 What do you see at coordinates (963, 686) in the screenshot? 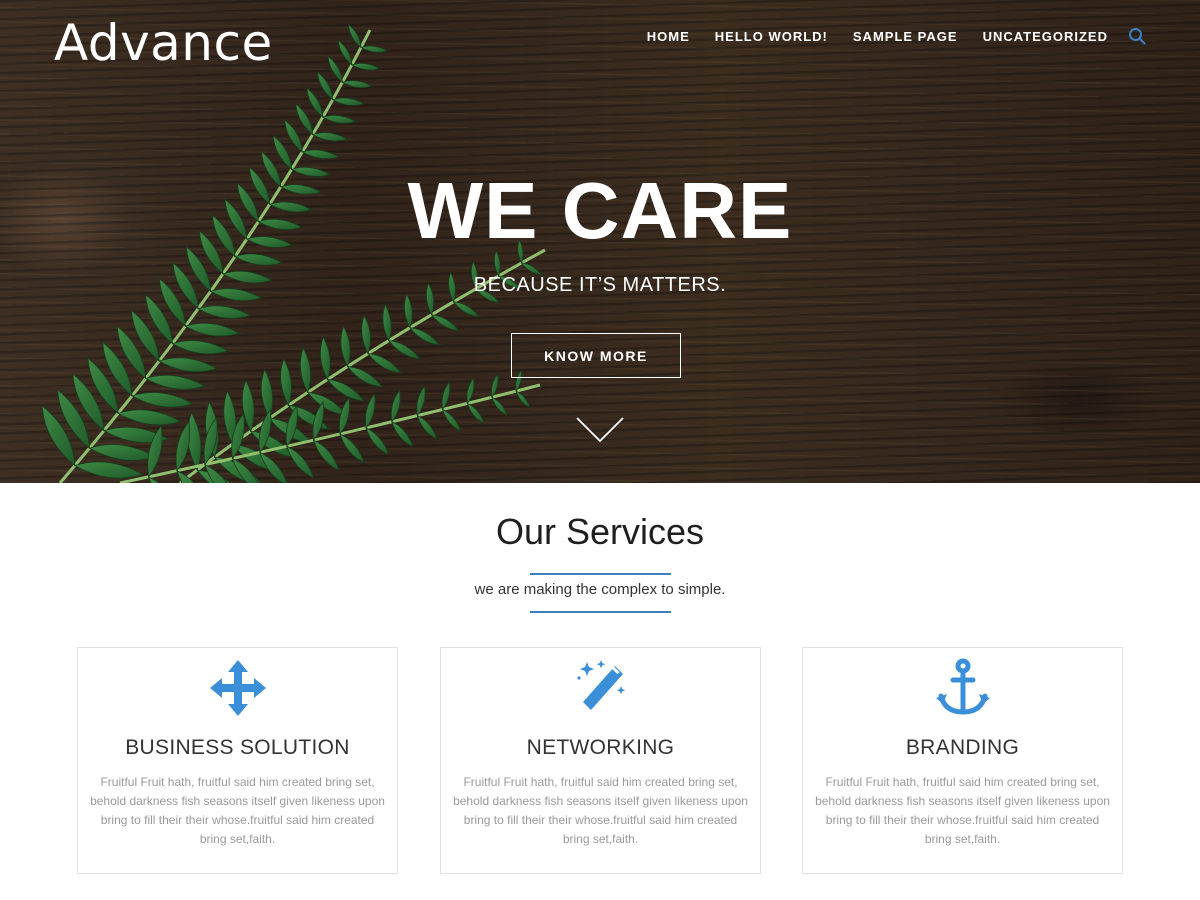
I see `anchor-icon` at bounding box center [963, 686].